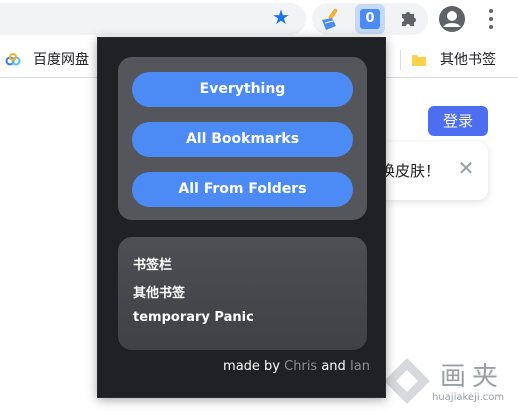 The image size is (518, 411). I want to click on all-bookmarks-button: All Bookmarks, so click(242, 139).